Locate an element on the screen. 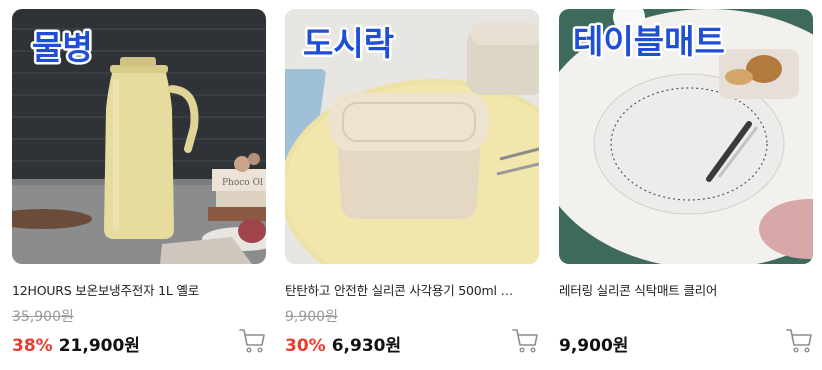 The height and width of the screenshot is (370, 822). original-price: 9,900원 is located at coordinates (311, 317).